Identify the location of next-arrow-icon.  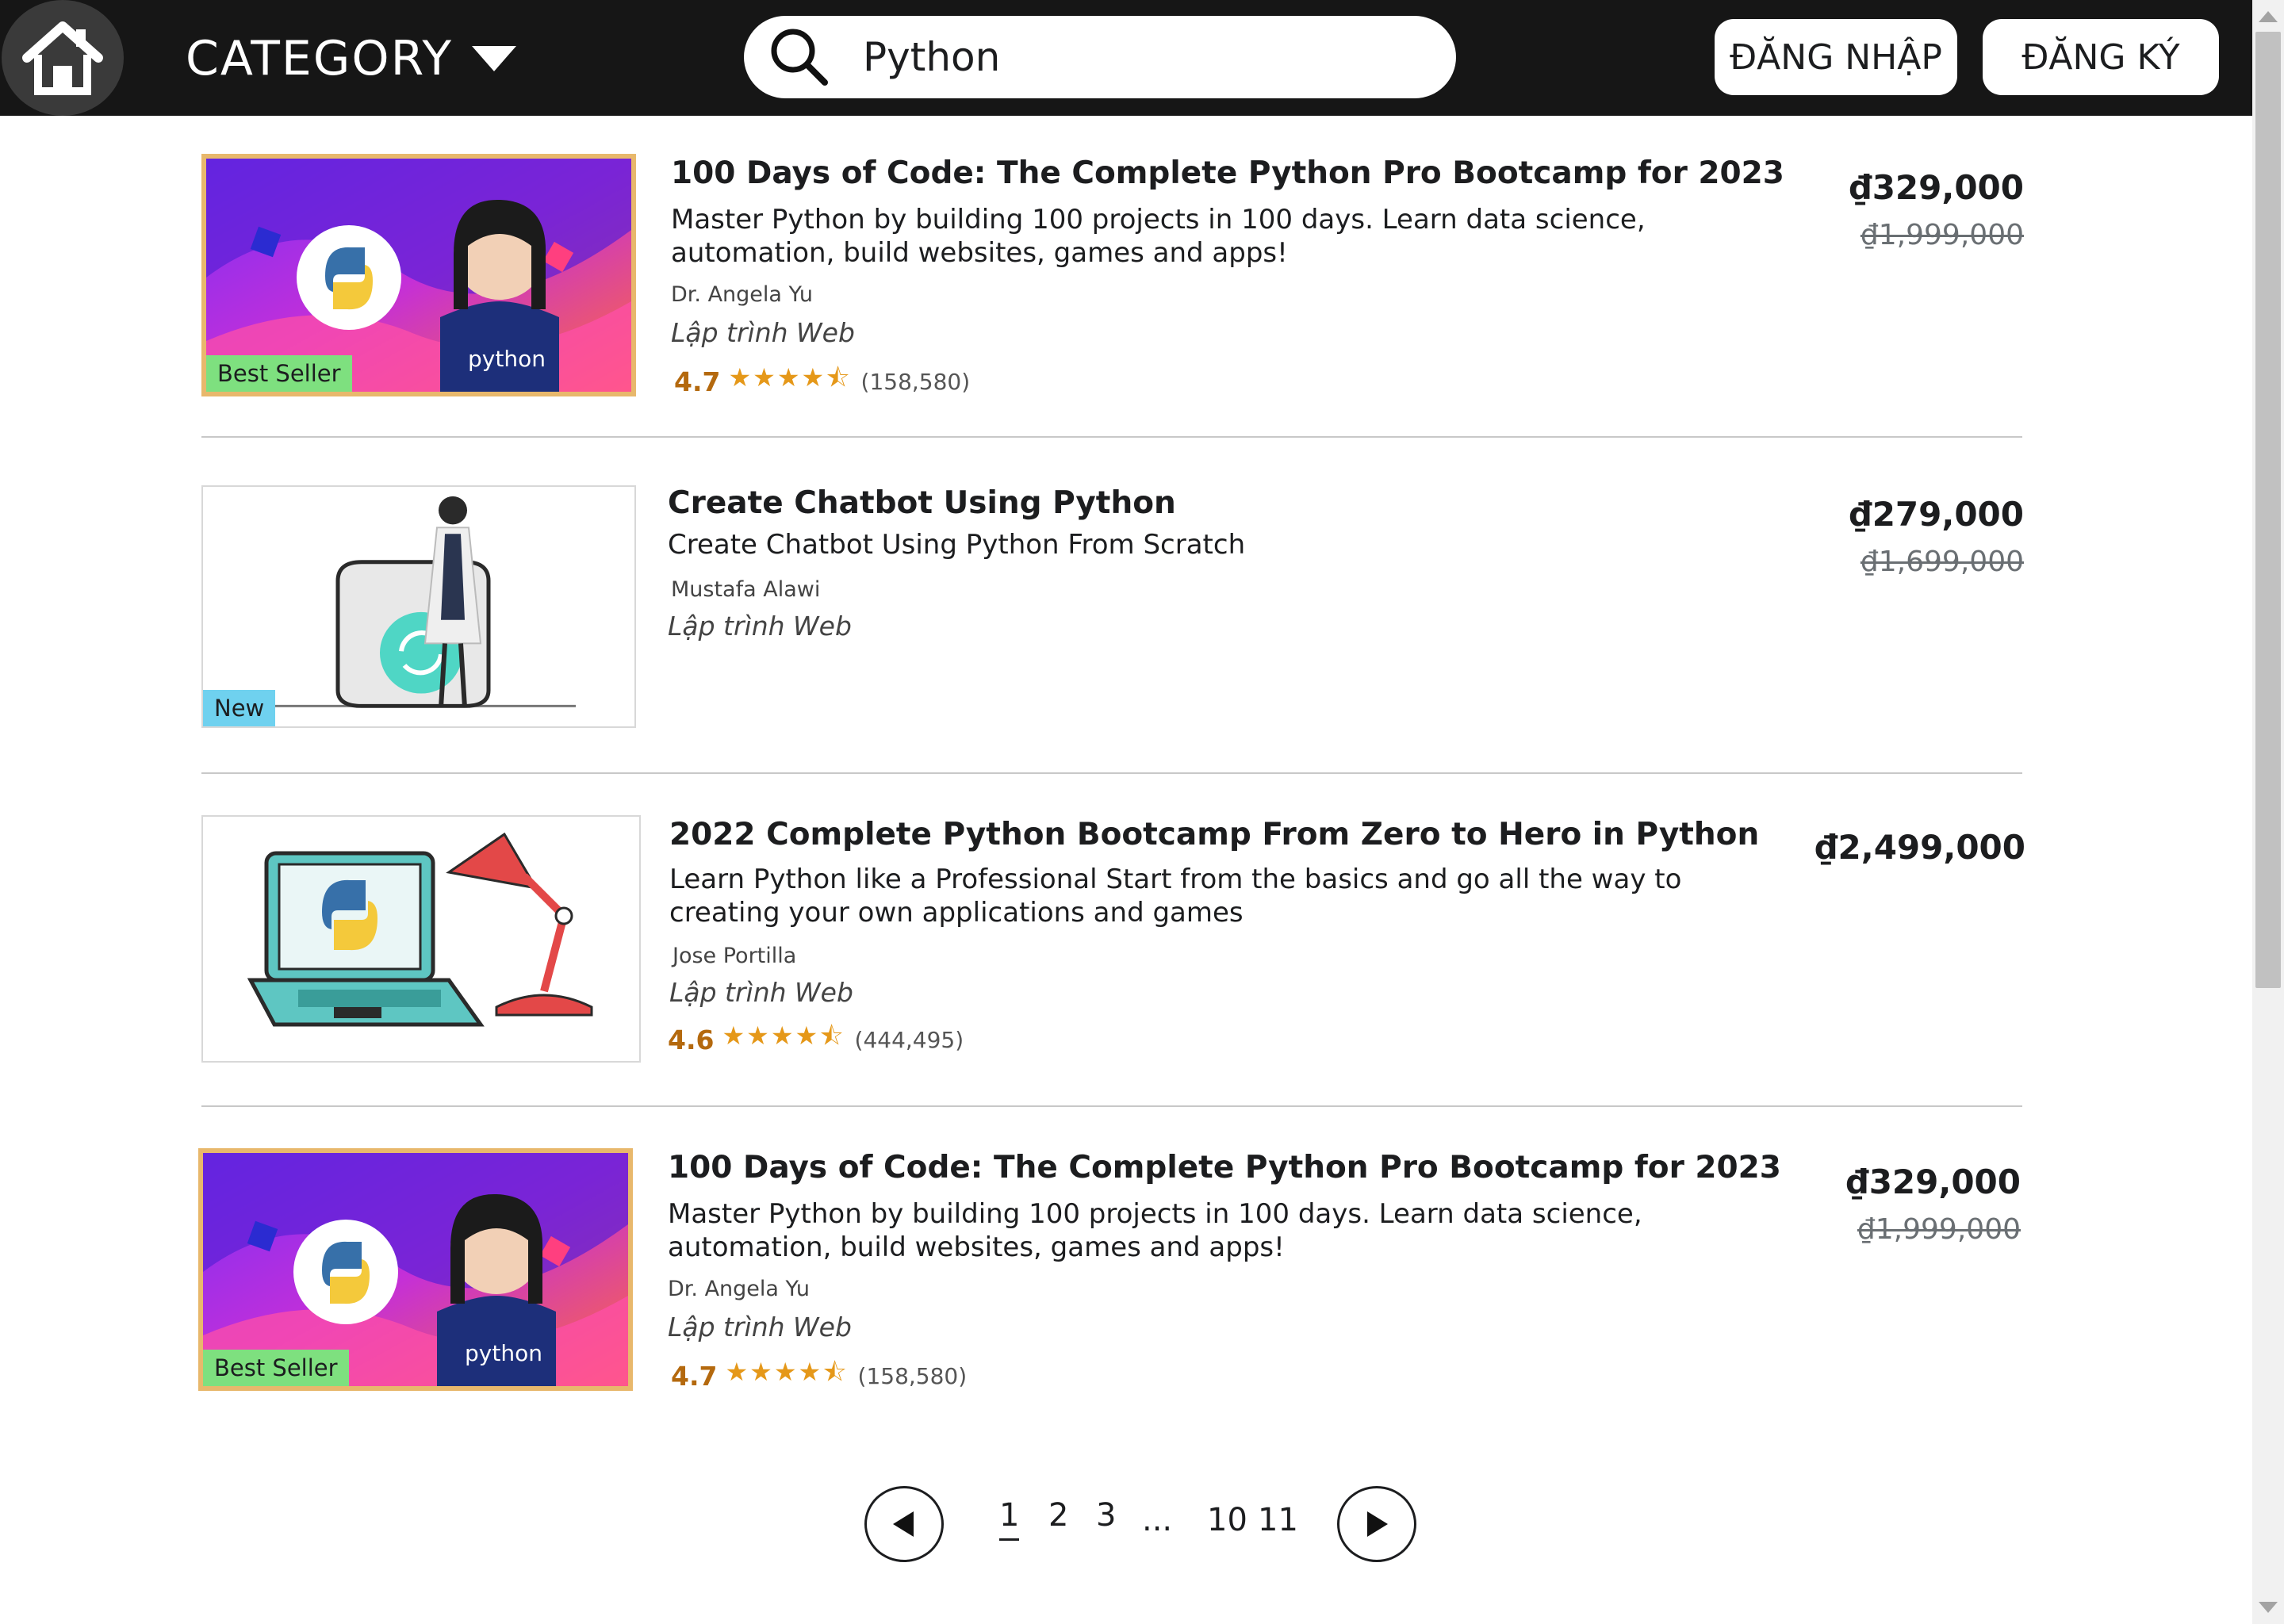
(1377, 1524).